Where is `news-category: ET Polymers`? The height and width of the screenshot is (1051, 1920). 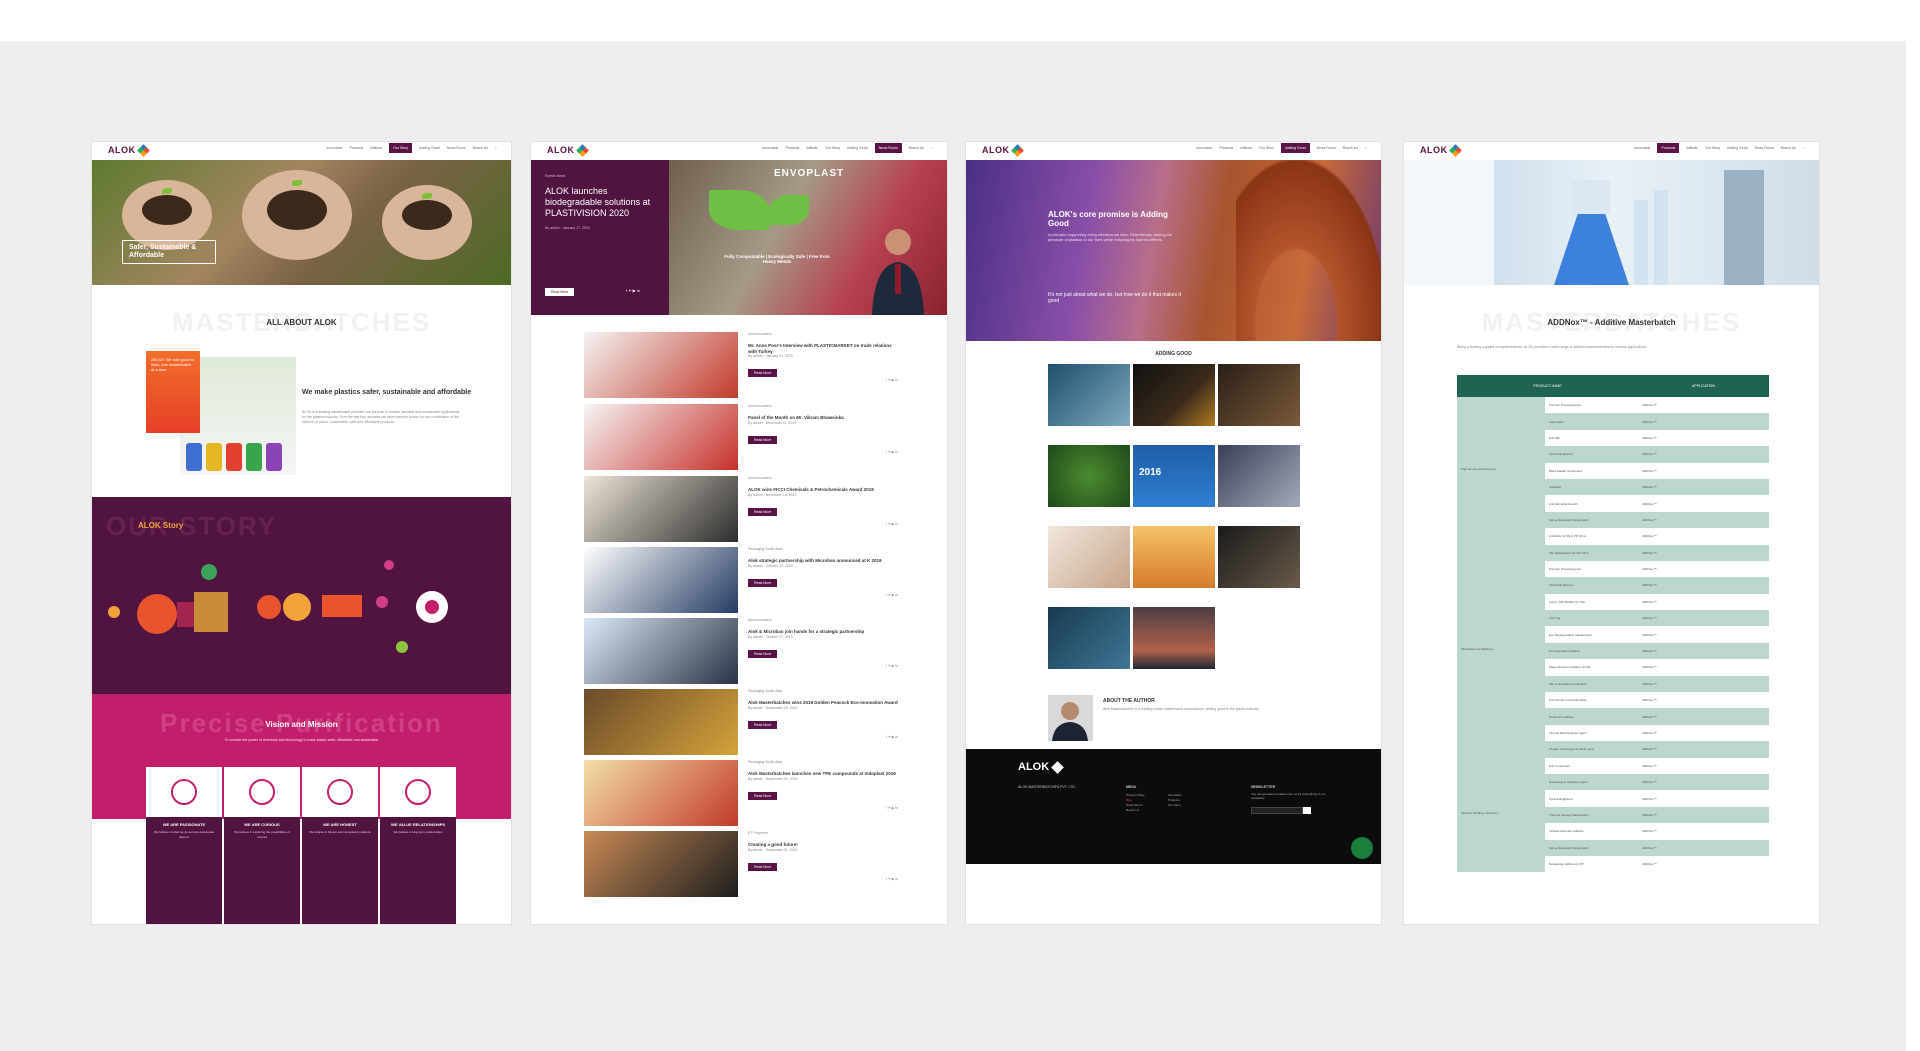 news-category: ET Polymers is located at coordinates (758, 833).